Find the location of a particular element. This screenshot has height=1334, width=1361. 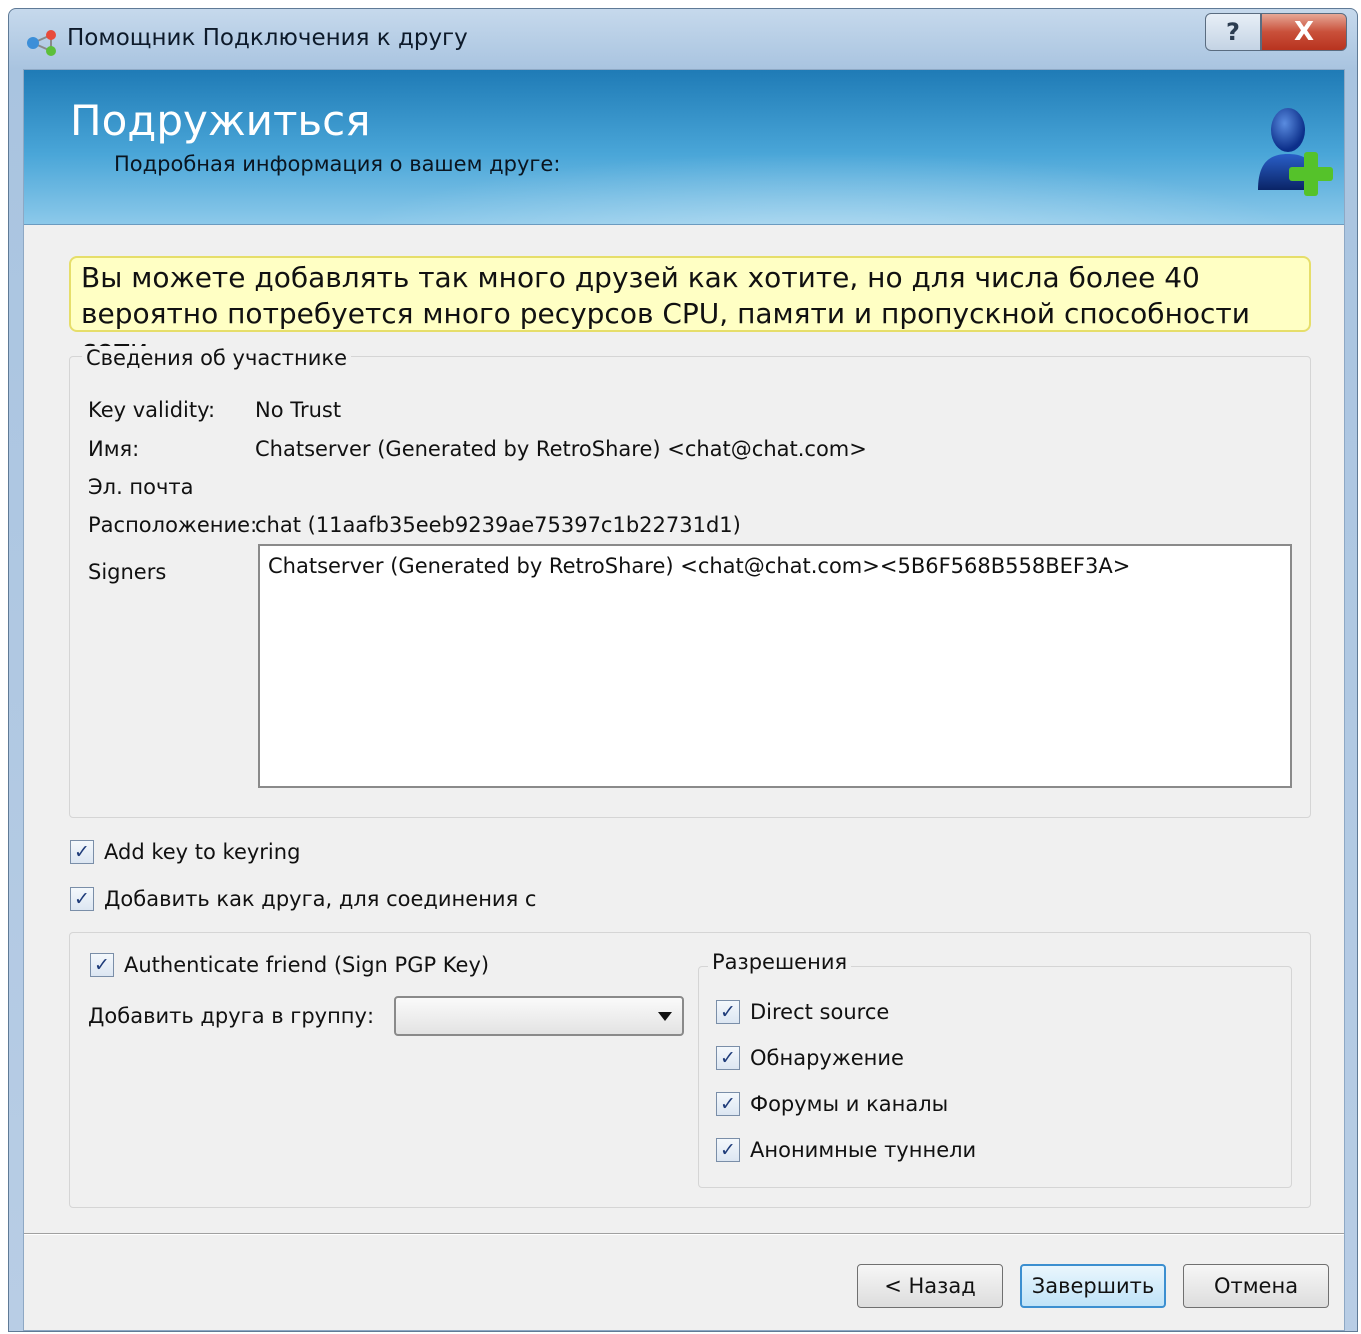

name-label: Имя: is located at coordinates (114, 449).